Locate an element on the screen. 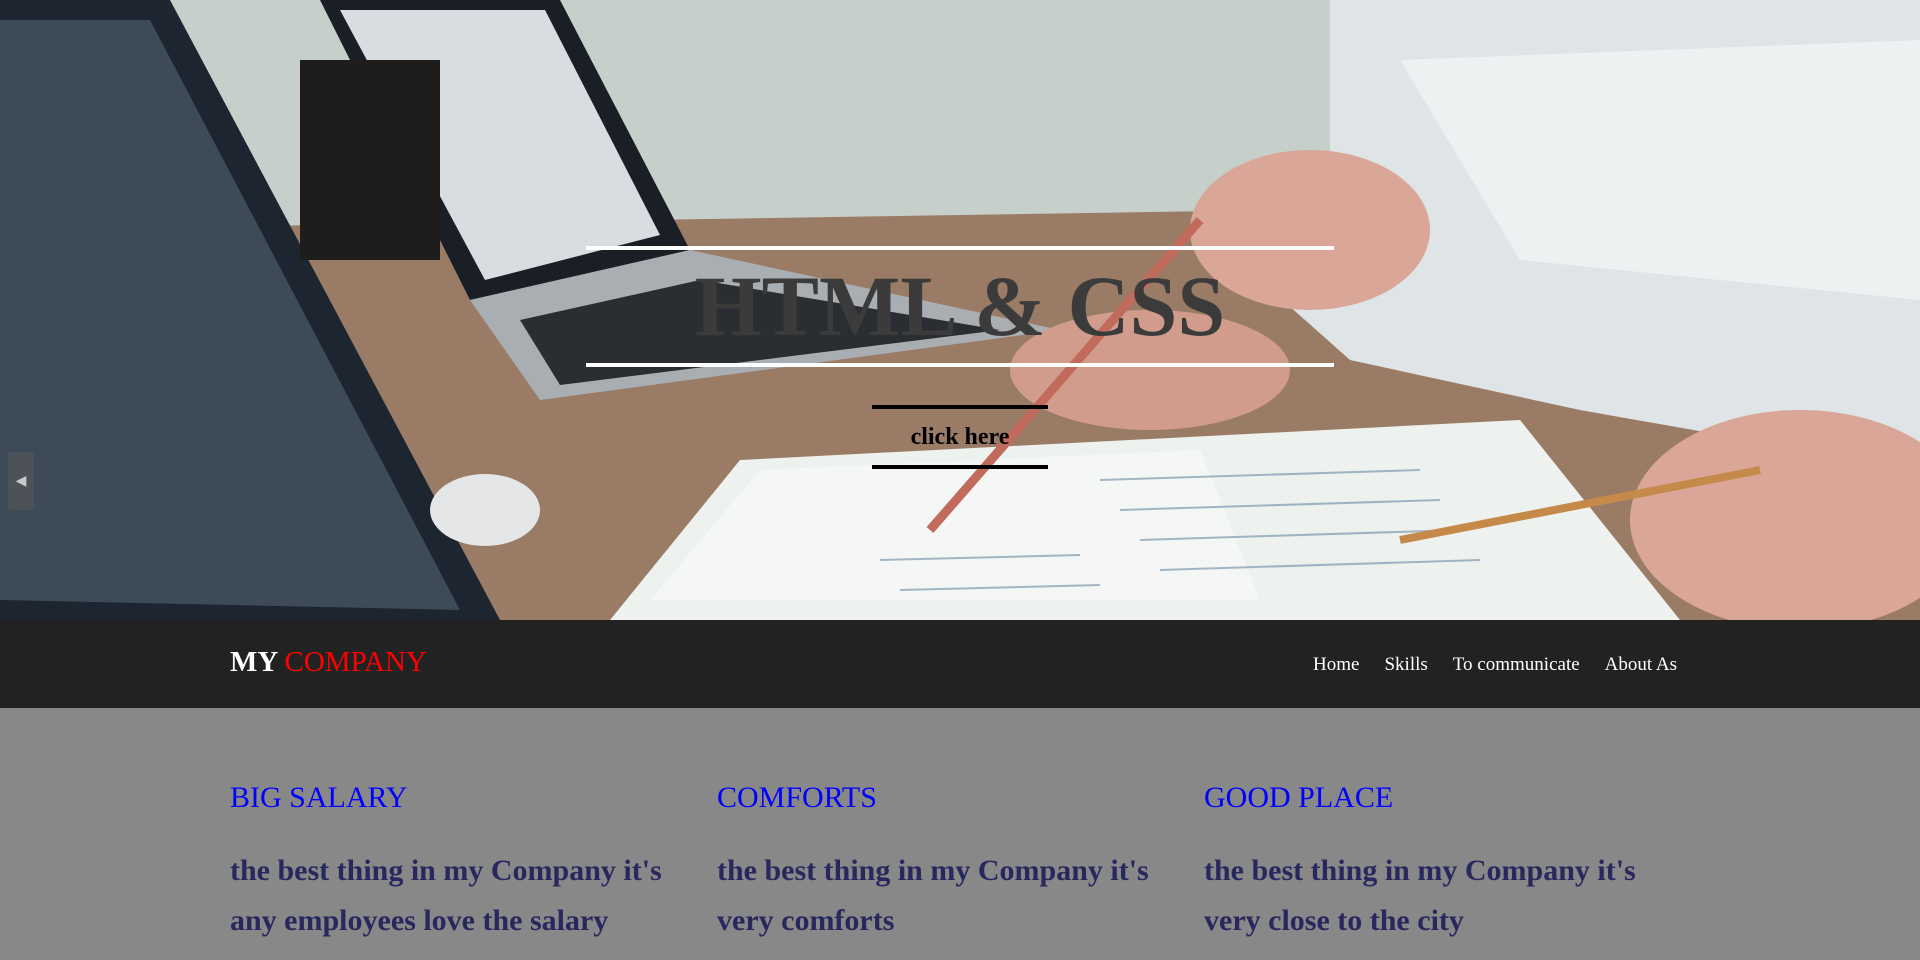 The image size is (1920, 960). feature-title: BIG SALARY is located at coordinates (319, 797).